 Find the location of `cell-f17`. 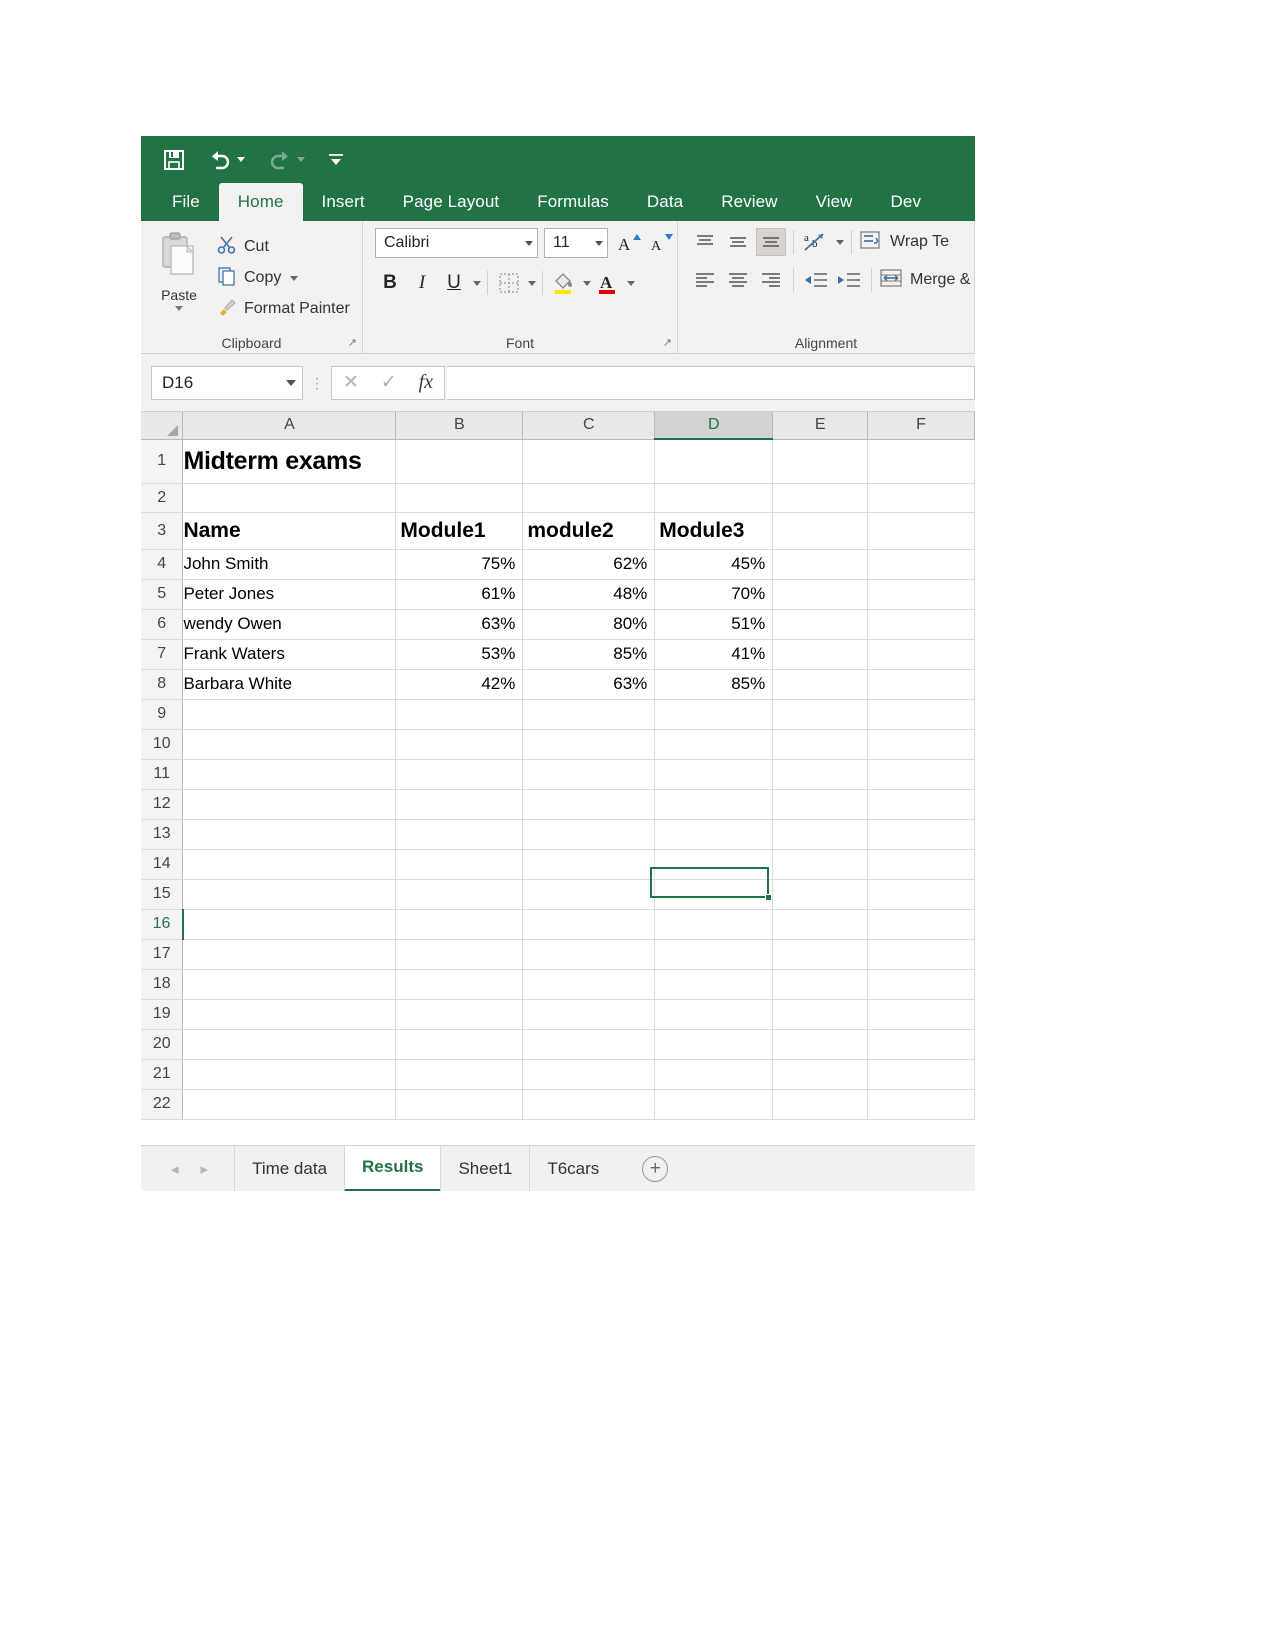

cell-f17 is located at coordinates (921, 954).